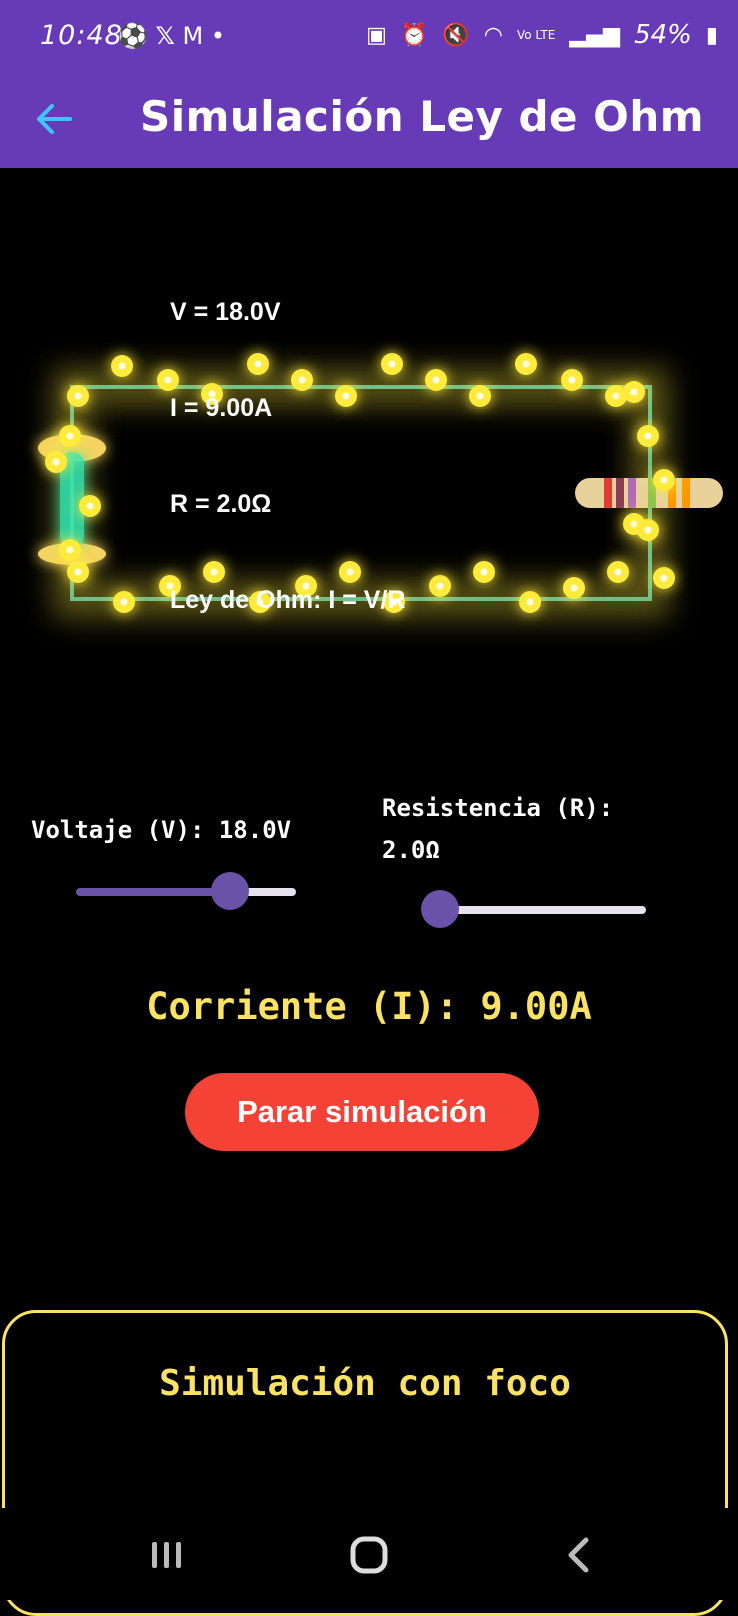  I want to click on voltage-slider-thumb, so click(230, 891).